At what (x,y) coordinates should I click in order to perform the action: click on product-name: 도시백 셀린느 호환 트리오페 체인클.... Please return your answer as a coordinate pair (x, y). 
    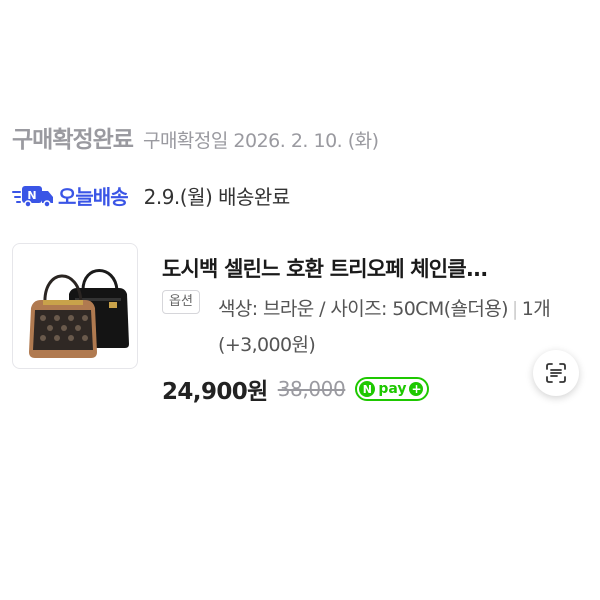
    Looking at the image, I should click on (372, 268).